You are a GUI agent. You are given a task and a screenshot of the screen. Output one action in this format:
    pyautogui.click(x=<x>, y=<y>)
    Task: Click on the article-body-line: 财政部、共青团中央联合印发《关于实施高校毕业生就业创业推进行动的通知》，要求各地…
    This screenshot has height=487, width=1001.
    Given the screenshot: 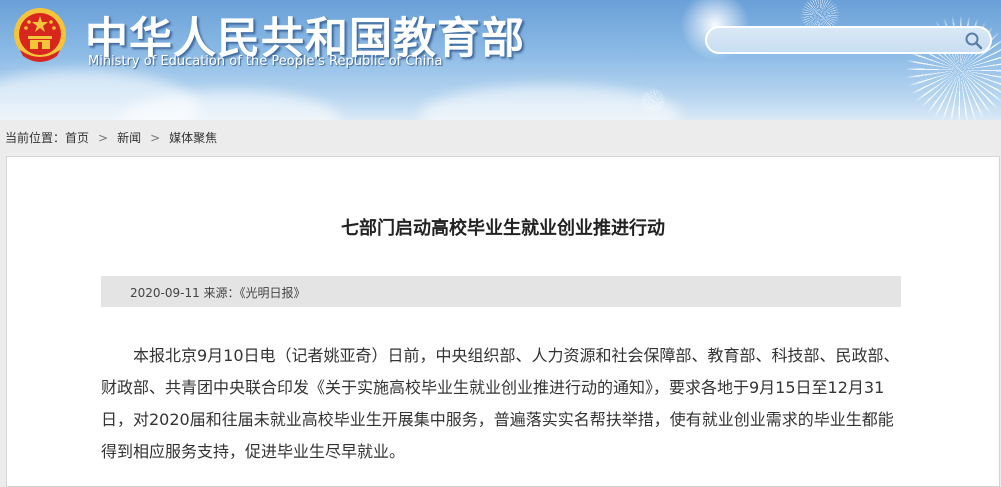 What is the action you would take?
    pyautogui.click(x=493, y=387)
    